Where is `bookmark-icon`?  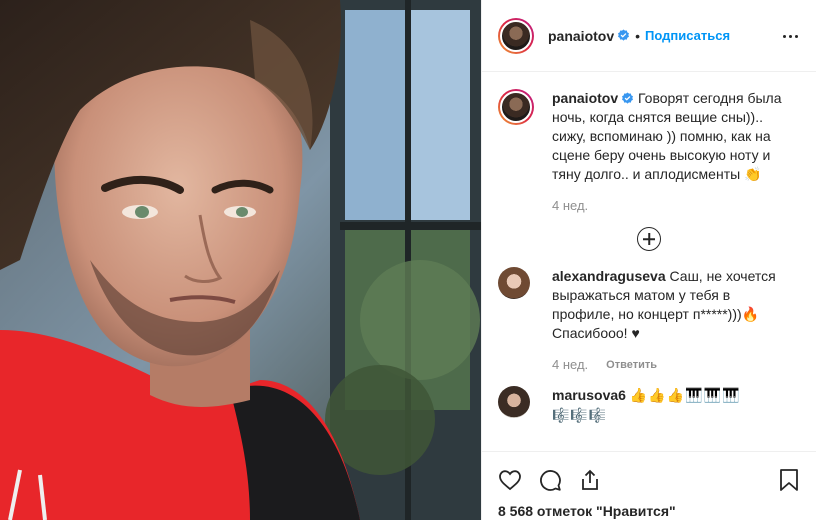 bookmark-icon is located at coordinates (780, 480).